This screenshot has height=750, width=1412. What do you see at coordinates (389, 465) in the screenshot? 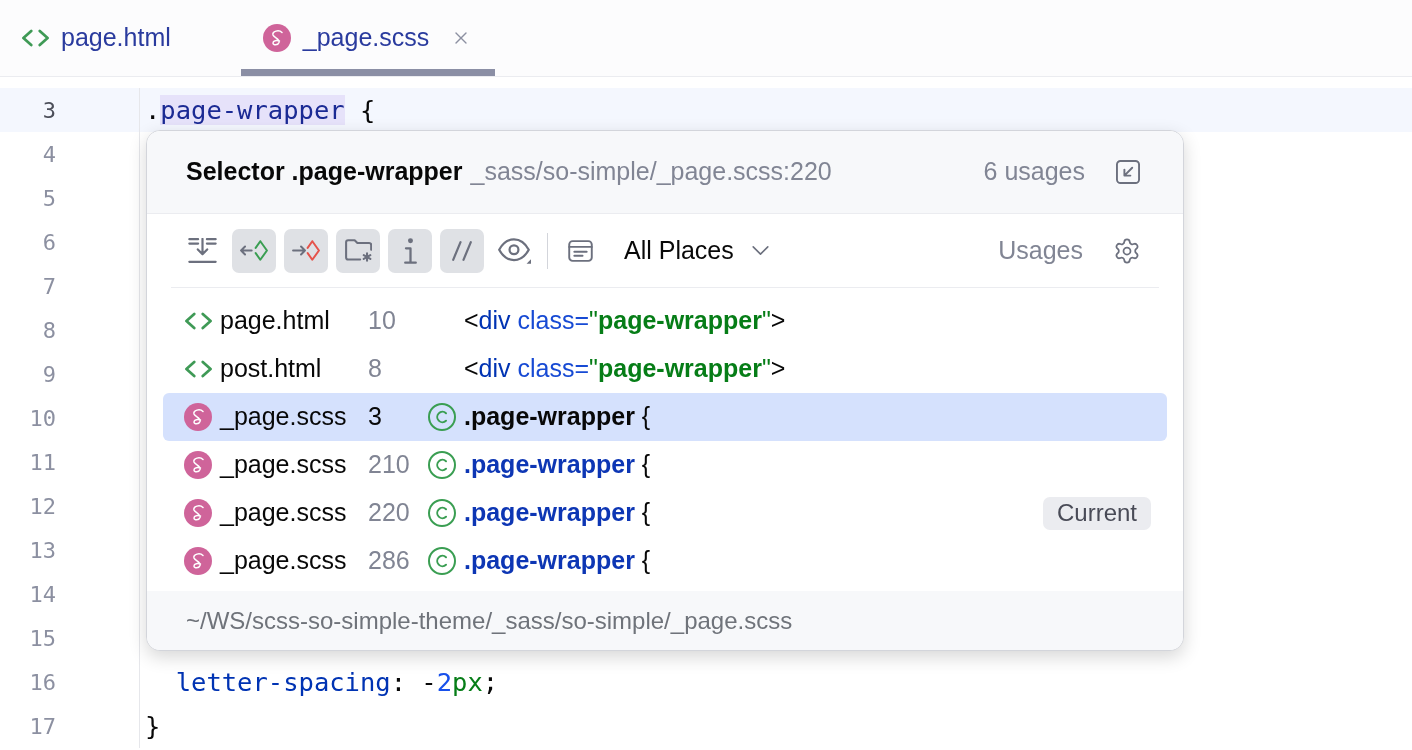
I see `line-number: 210` at bounding box center [389, 465].